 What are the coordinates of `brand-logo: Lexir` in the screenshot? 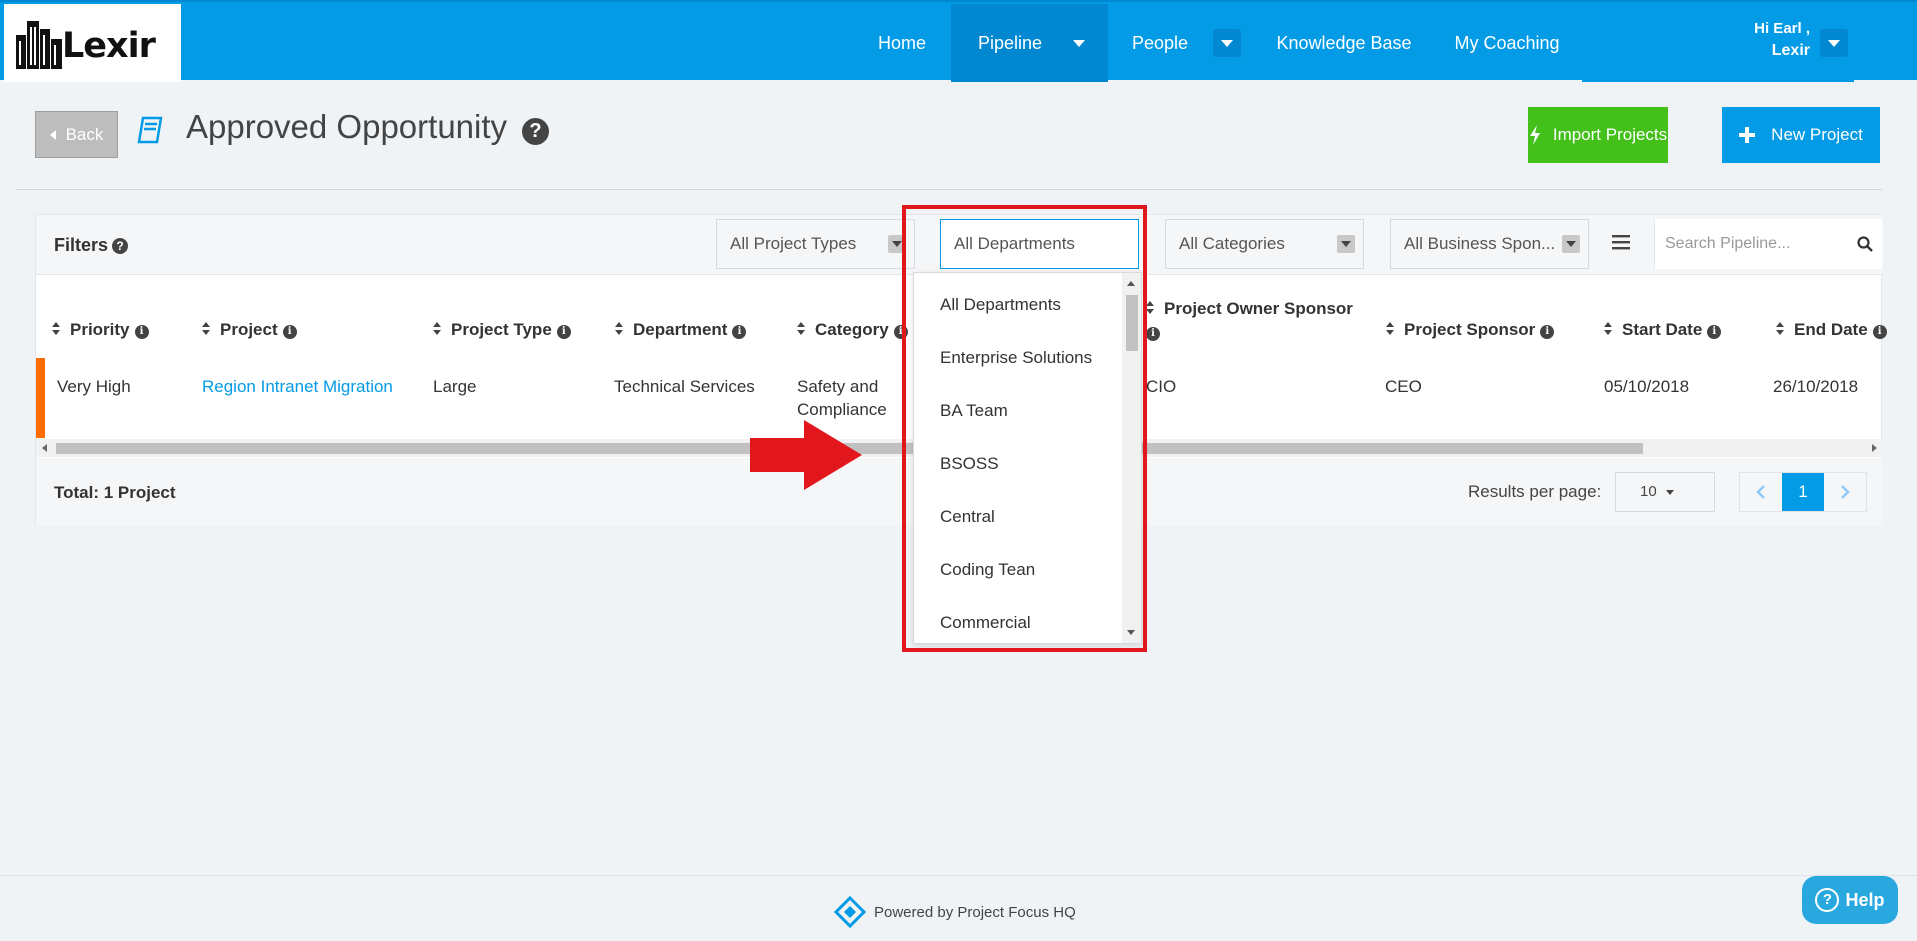 It's located at (92, 43).